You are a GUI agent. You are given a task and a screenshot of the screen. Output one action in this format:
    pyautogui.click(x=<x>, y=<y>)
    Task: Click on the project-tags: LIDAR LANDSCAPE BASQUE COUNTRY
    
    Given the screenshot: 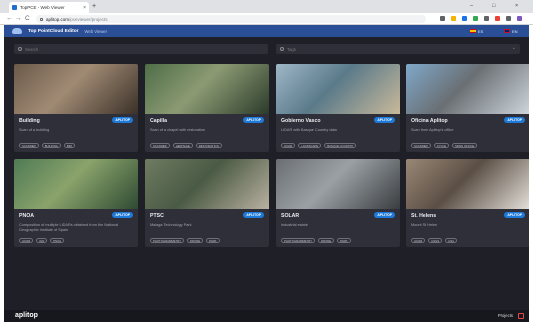 What is the action you would take?
    pyautogui.click(x=319, y=145)
    